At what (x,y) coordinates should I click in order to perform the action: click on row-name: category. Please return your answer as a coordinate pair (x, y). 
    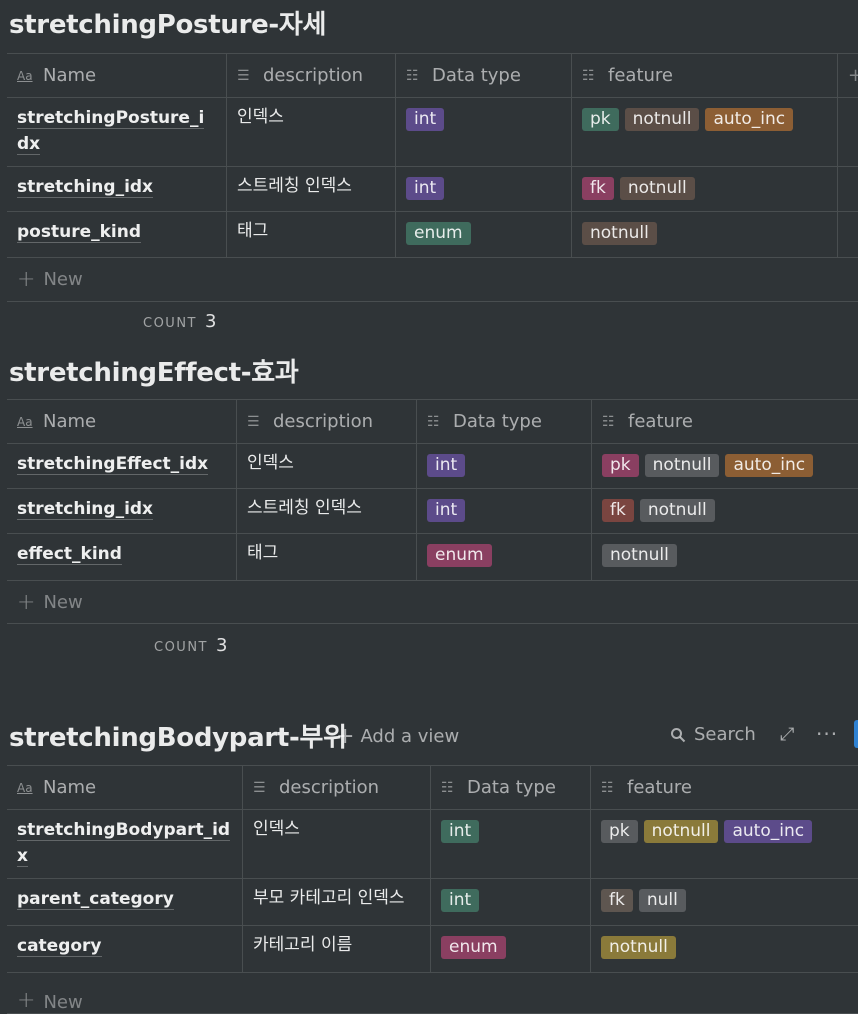
    Looking at the image, I should click on (125, 949).